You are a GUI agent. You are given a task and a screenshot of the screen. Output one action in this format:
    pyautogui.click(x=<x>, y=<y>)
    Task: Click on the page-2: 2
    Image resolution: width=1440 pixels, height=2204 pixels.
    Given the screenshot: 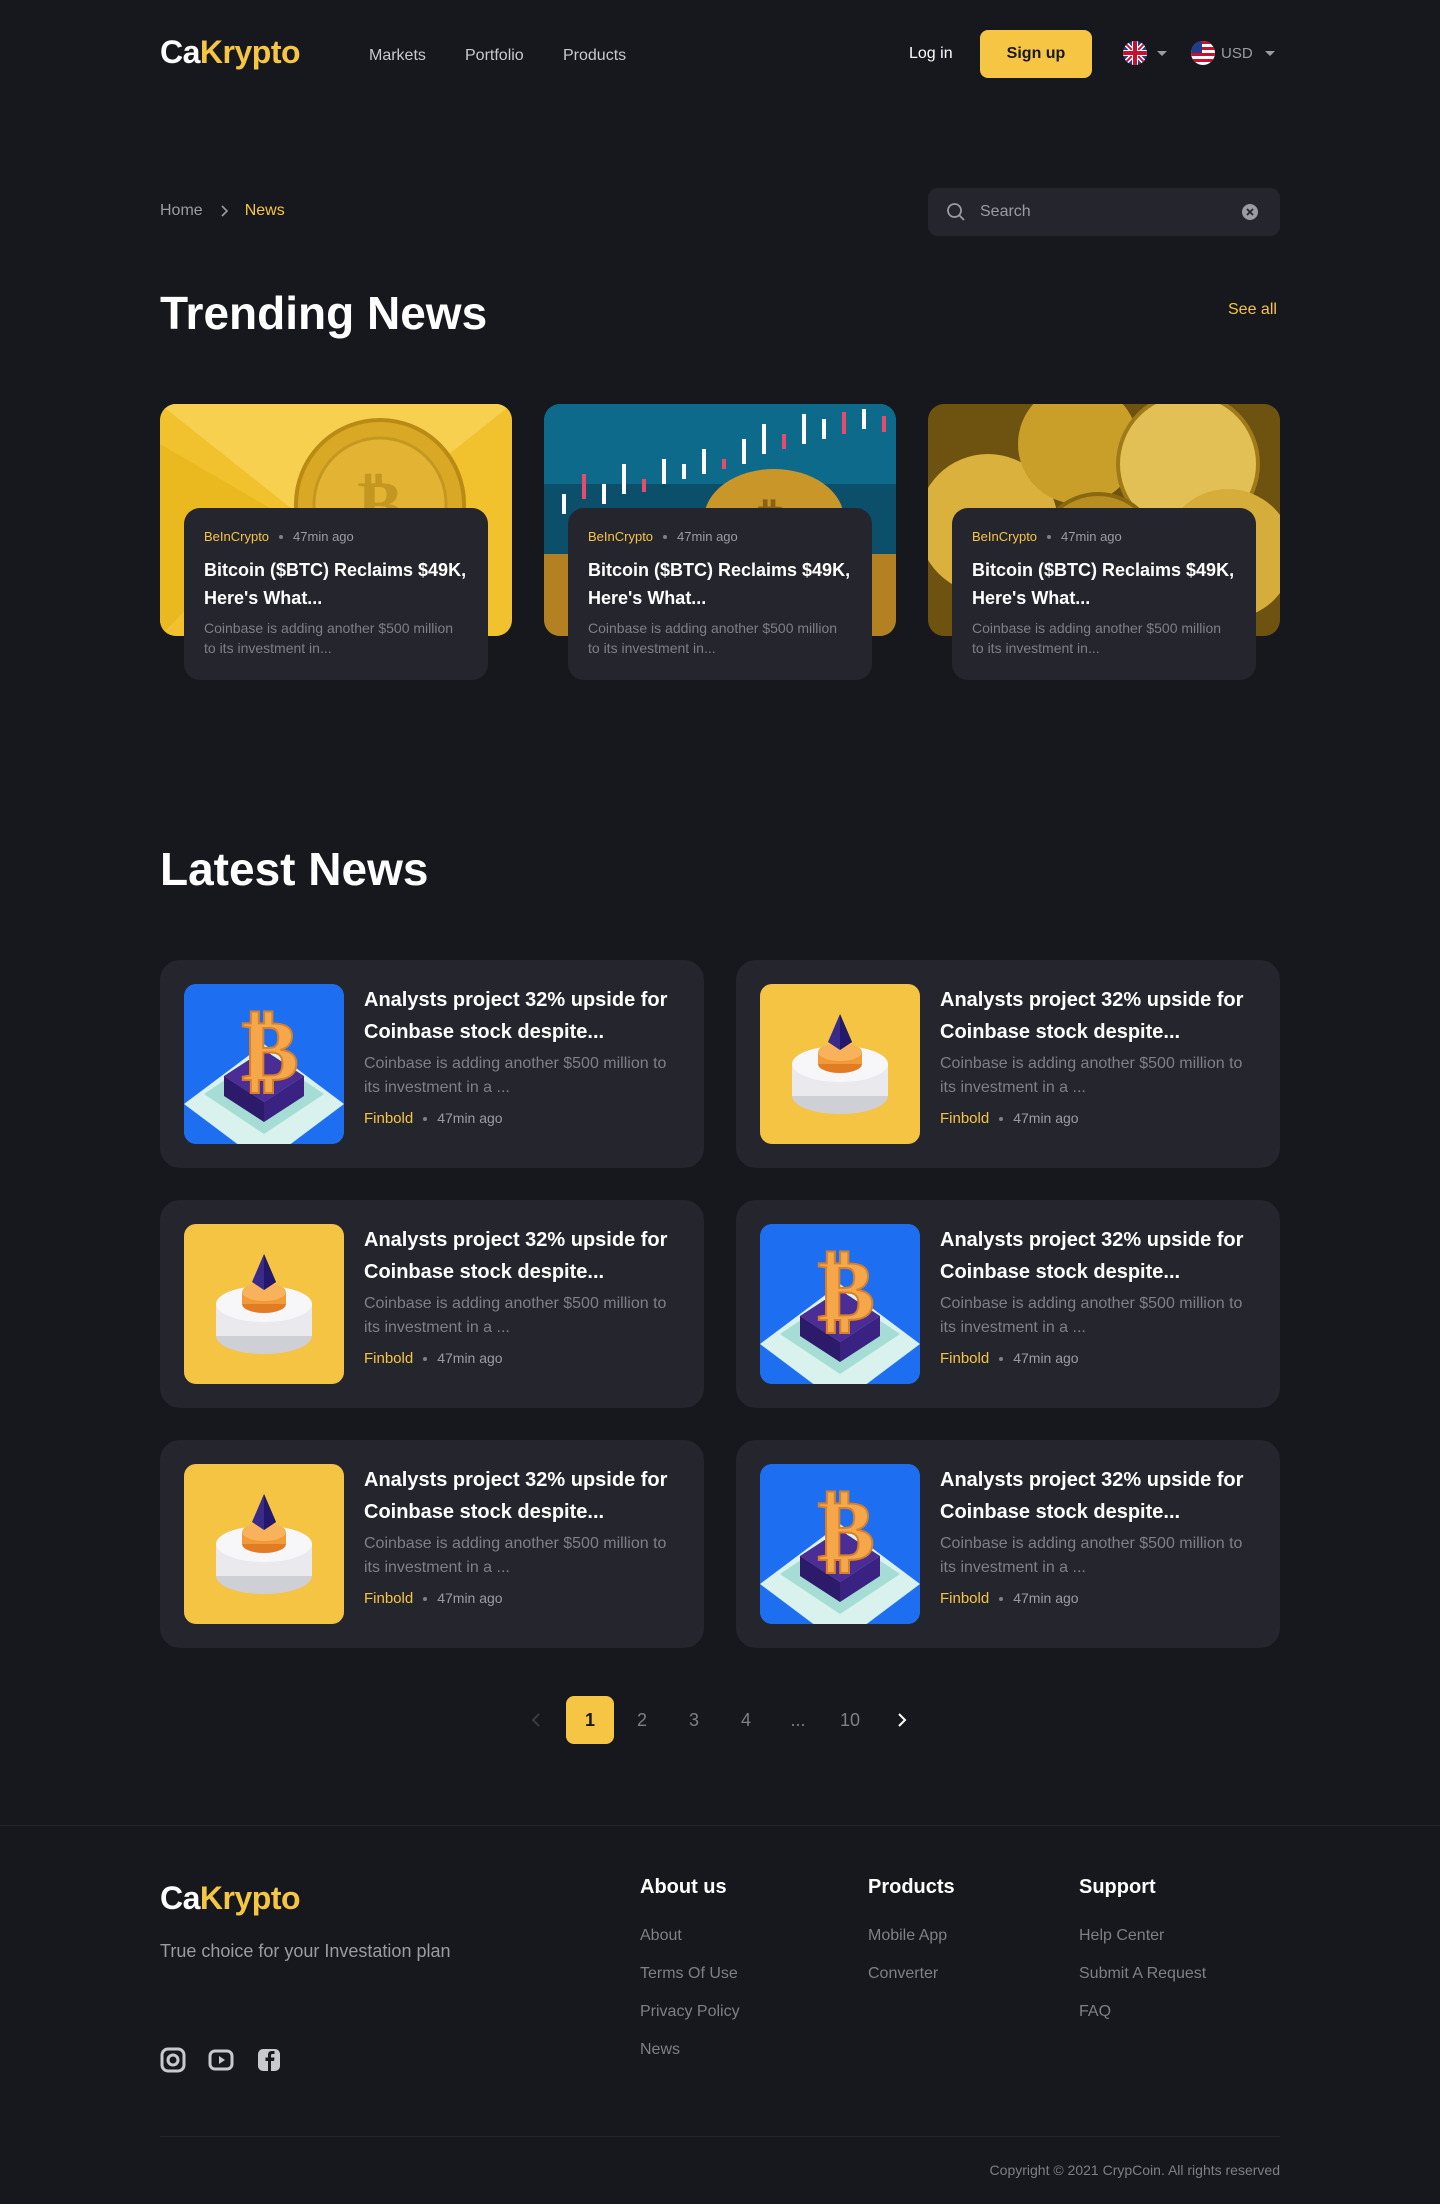 What is the action you would take?
    pyautogui.click(x=642, y=1720)
    